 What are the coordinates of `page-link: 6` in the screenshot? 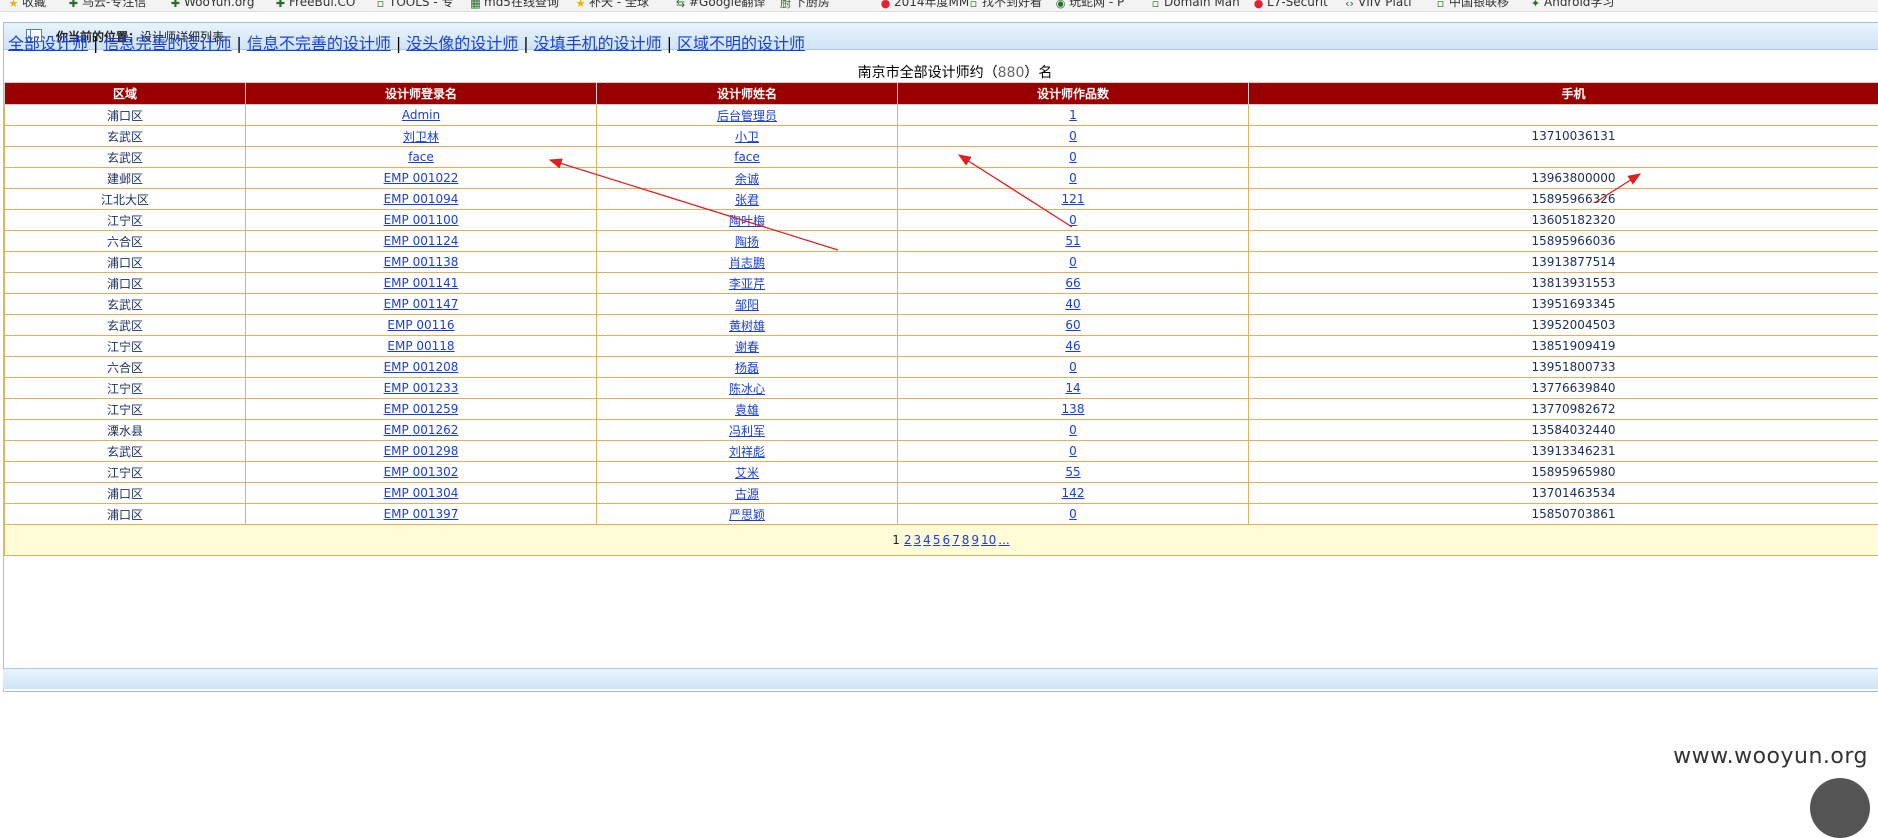 It's located at (946, 540).